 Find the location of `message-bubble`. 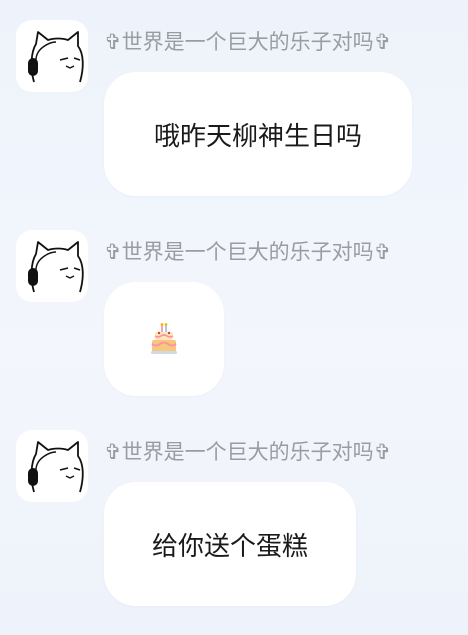

message-bubble is located at coordinates (164, 339).